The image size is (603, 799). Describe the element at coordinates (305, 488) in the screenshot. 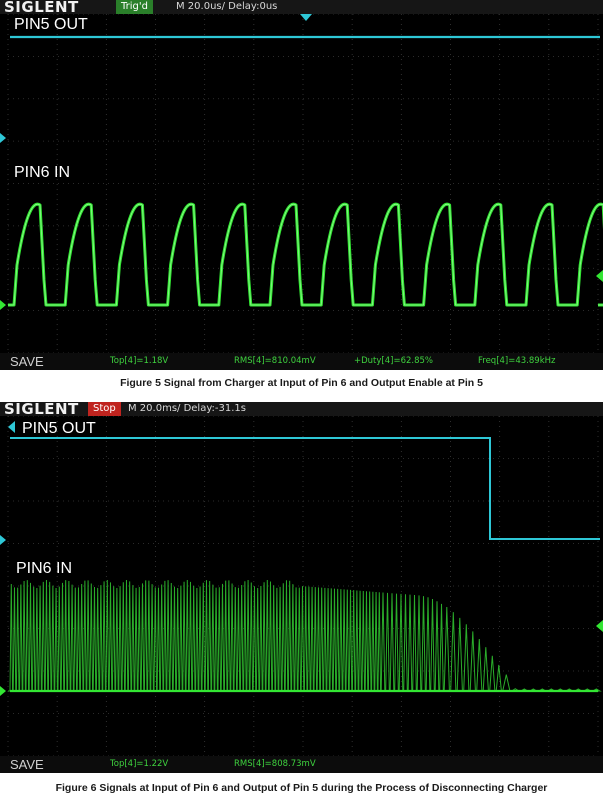

I see `pin5-out-trace` at that location.